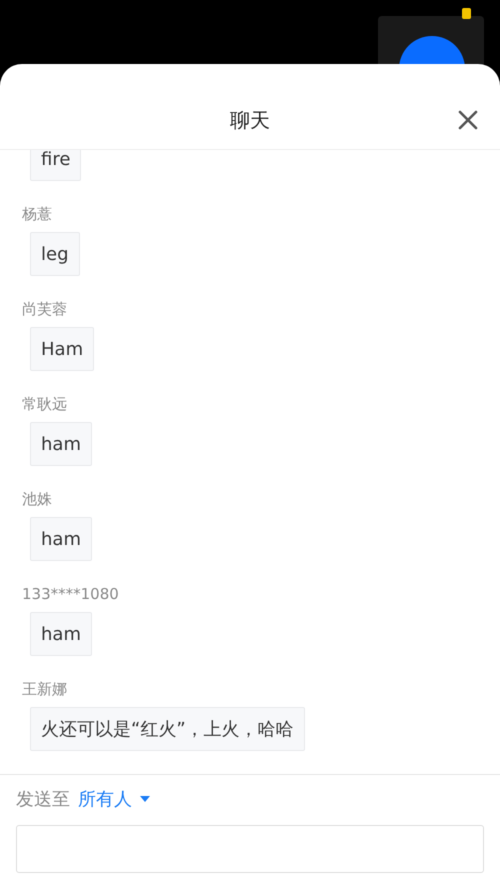  I want to click on dialog-title: 聊天, so click(250, 120).